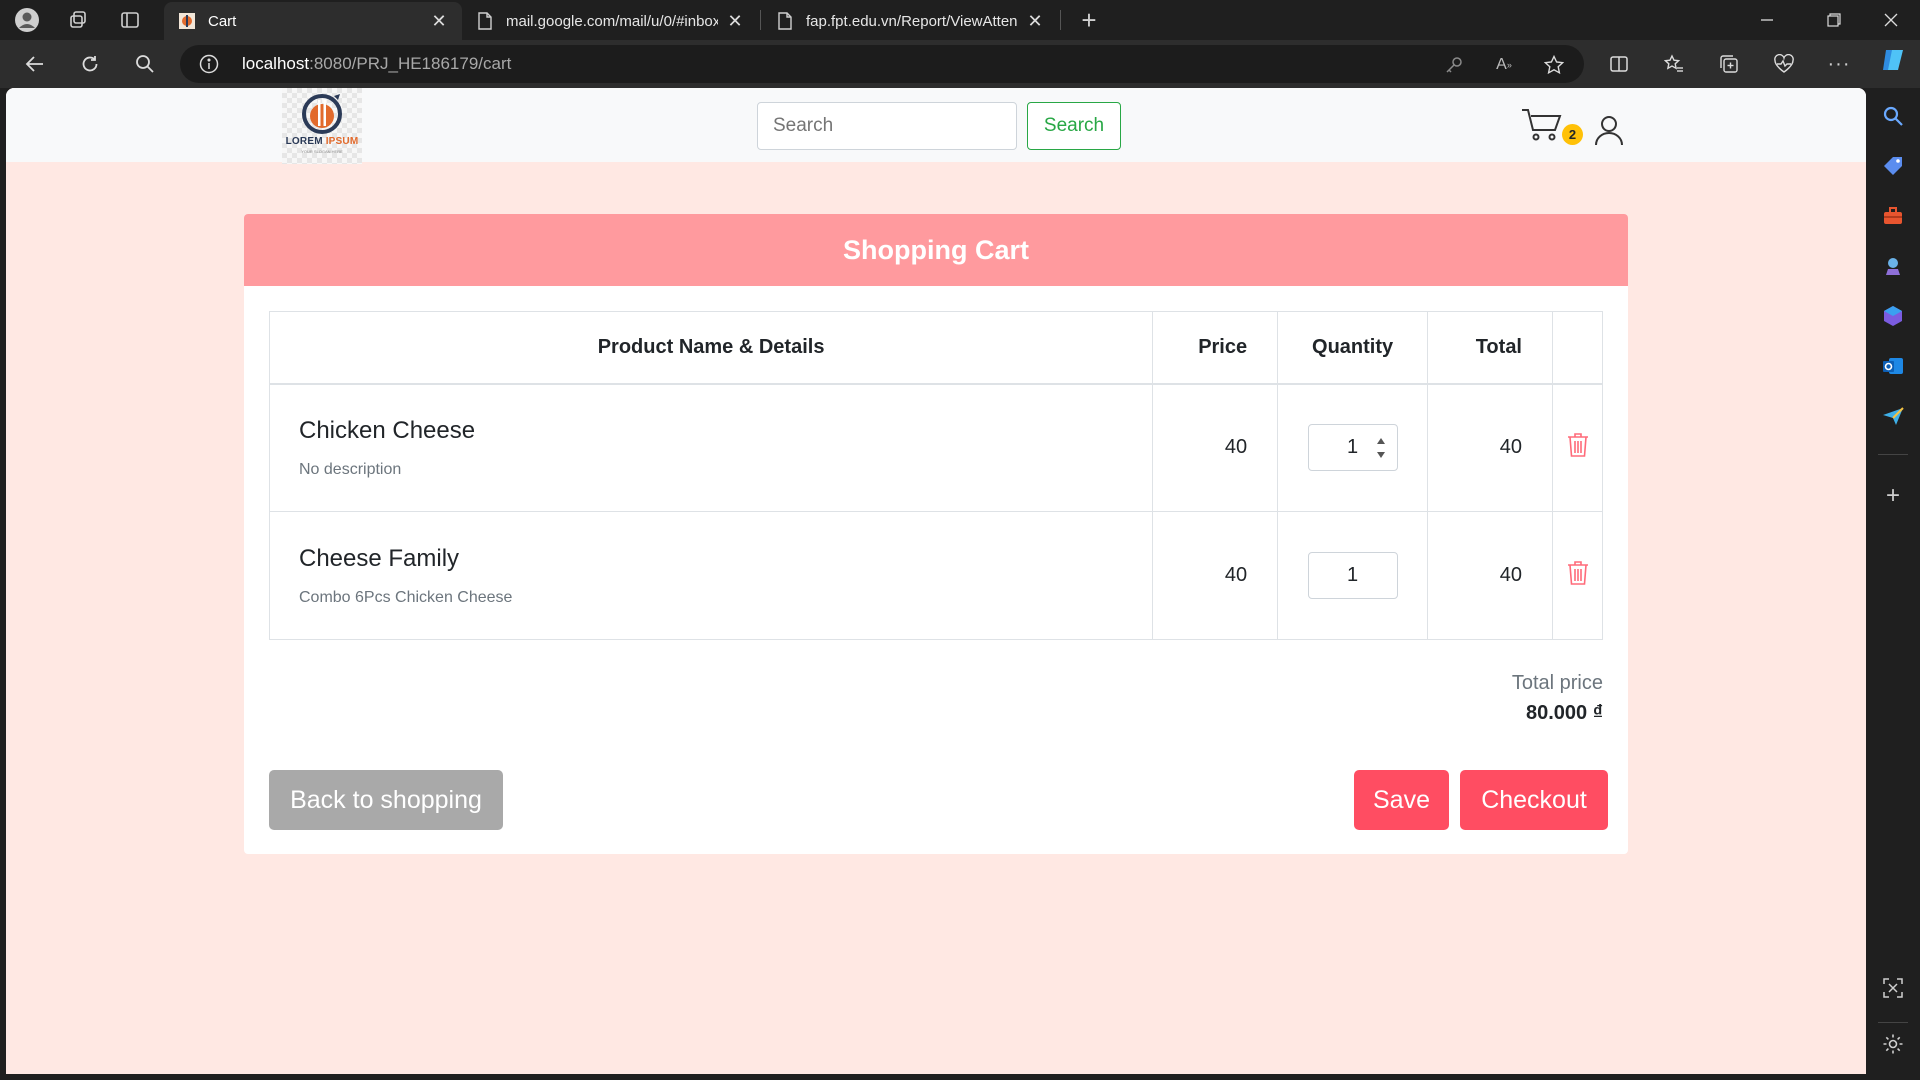 This screenshot has width=1920, height=1080. What do you see at coordinates (276, 63) in the screenshot?
I see `url-host: localhost` at bounding box center [276, 63].